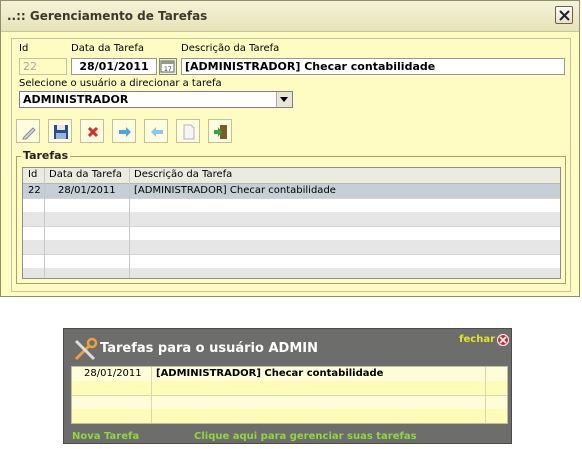 The width and height of the screenshot is (582, 449). Describe the element at coordinates (305, 436) in the screenshot. I see `manage-tasks-link: Clique aqui para gerenciar suas tarefas` at that location.